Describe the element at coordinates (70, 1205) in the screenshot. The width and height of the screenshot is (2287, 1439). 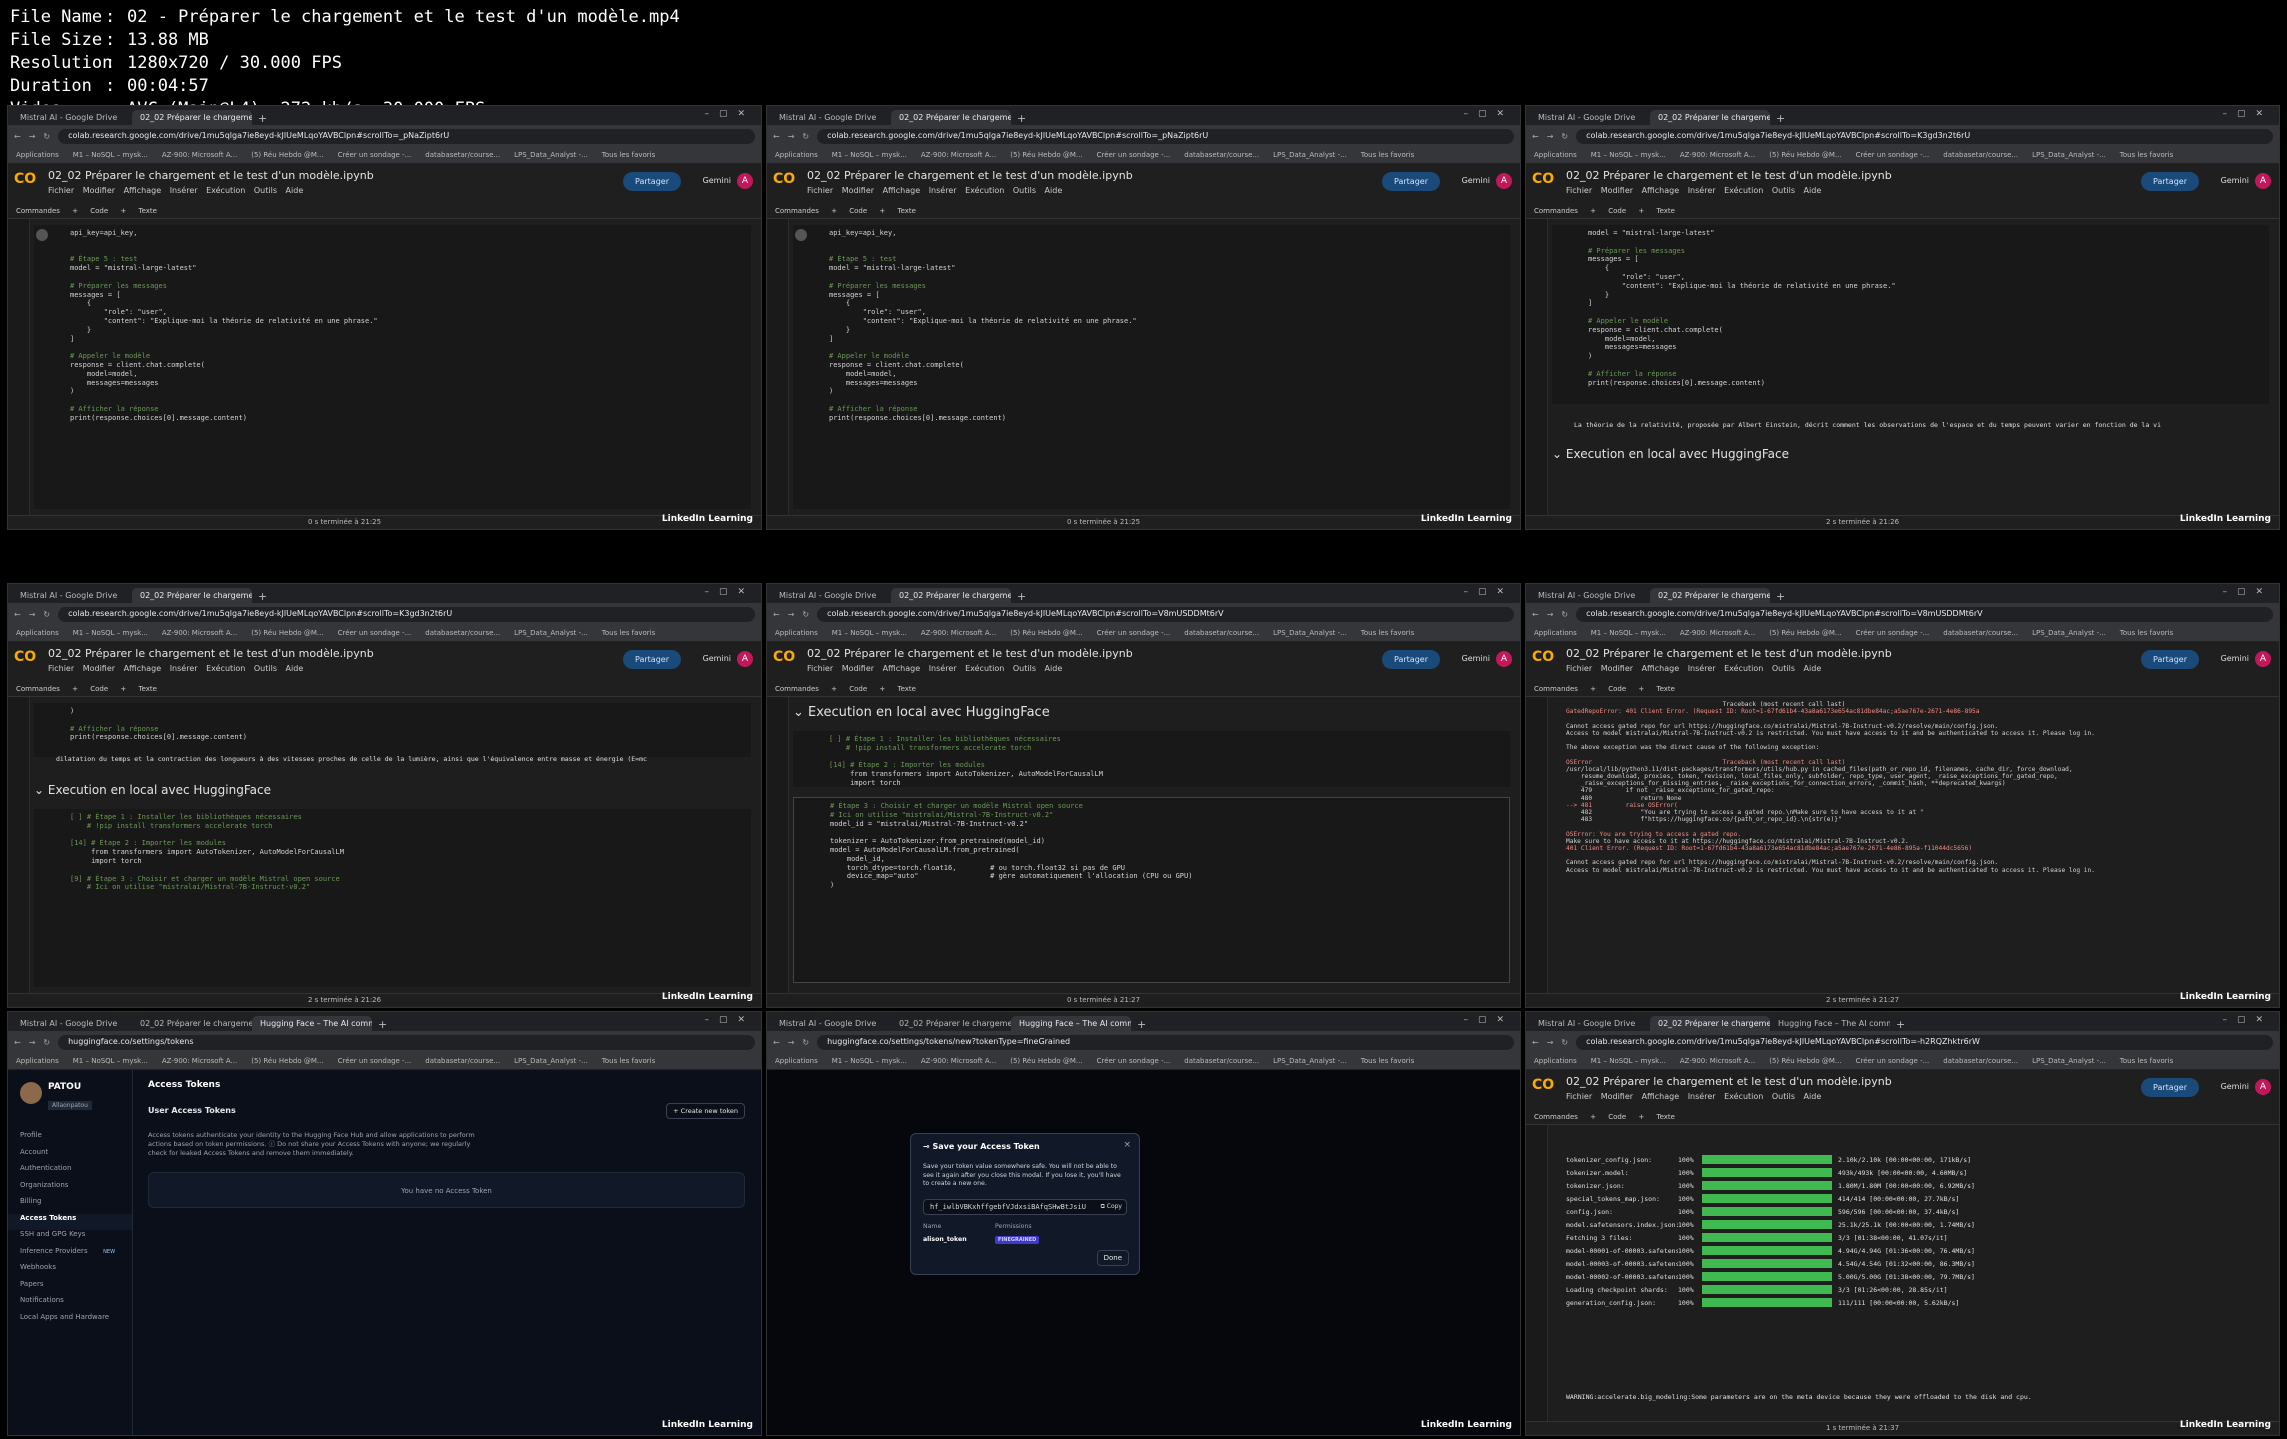
I see `hf-nav-item: Billing` at that location.